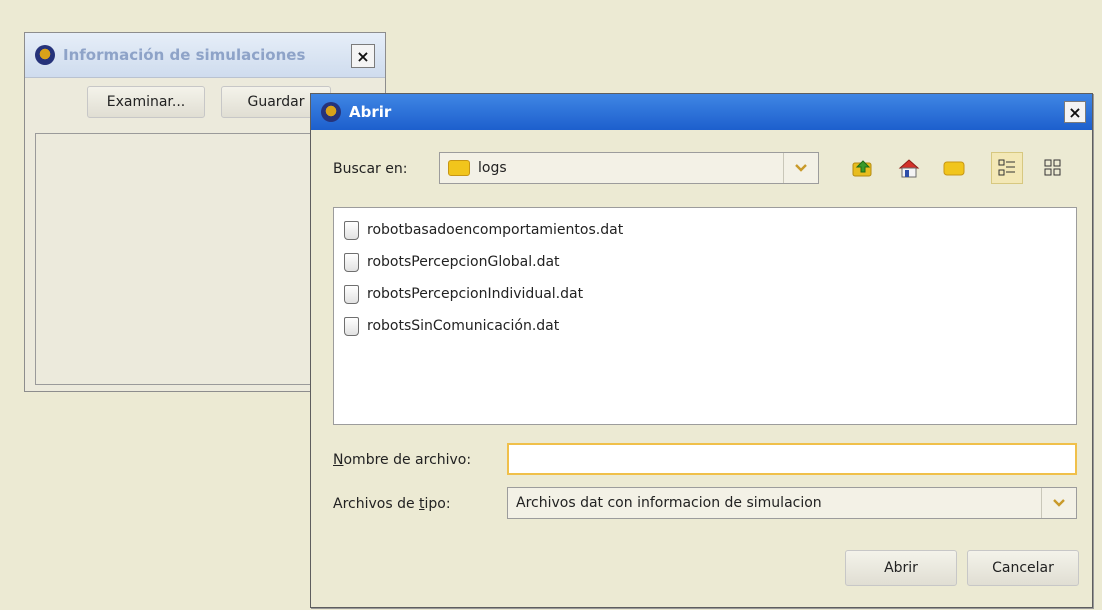 The image size is (1102, 610). What do you see at coordinates (376, 504) in the screenshot?
I see `file-type-label-pre: Archivos de` at bounding box center [376, 504].